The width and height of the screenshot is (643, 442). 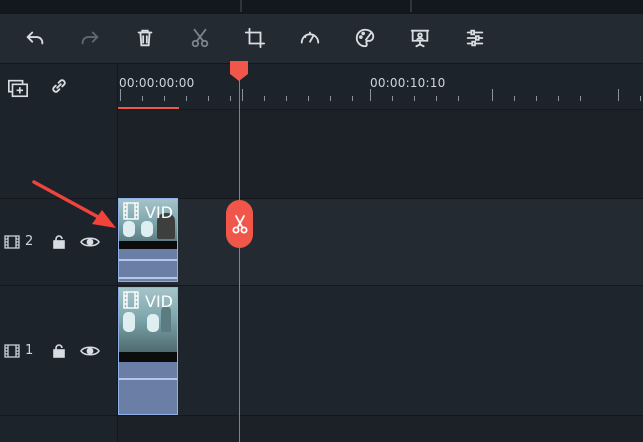 I want to click on add-track-button, so click(x=18, y=88).